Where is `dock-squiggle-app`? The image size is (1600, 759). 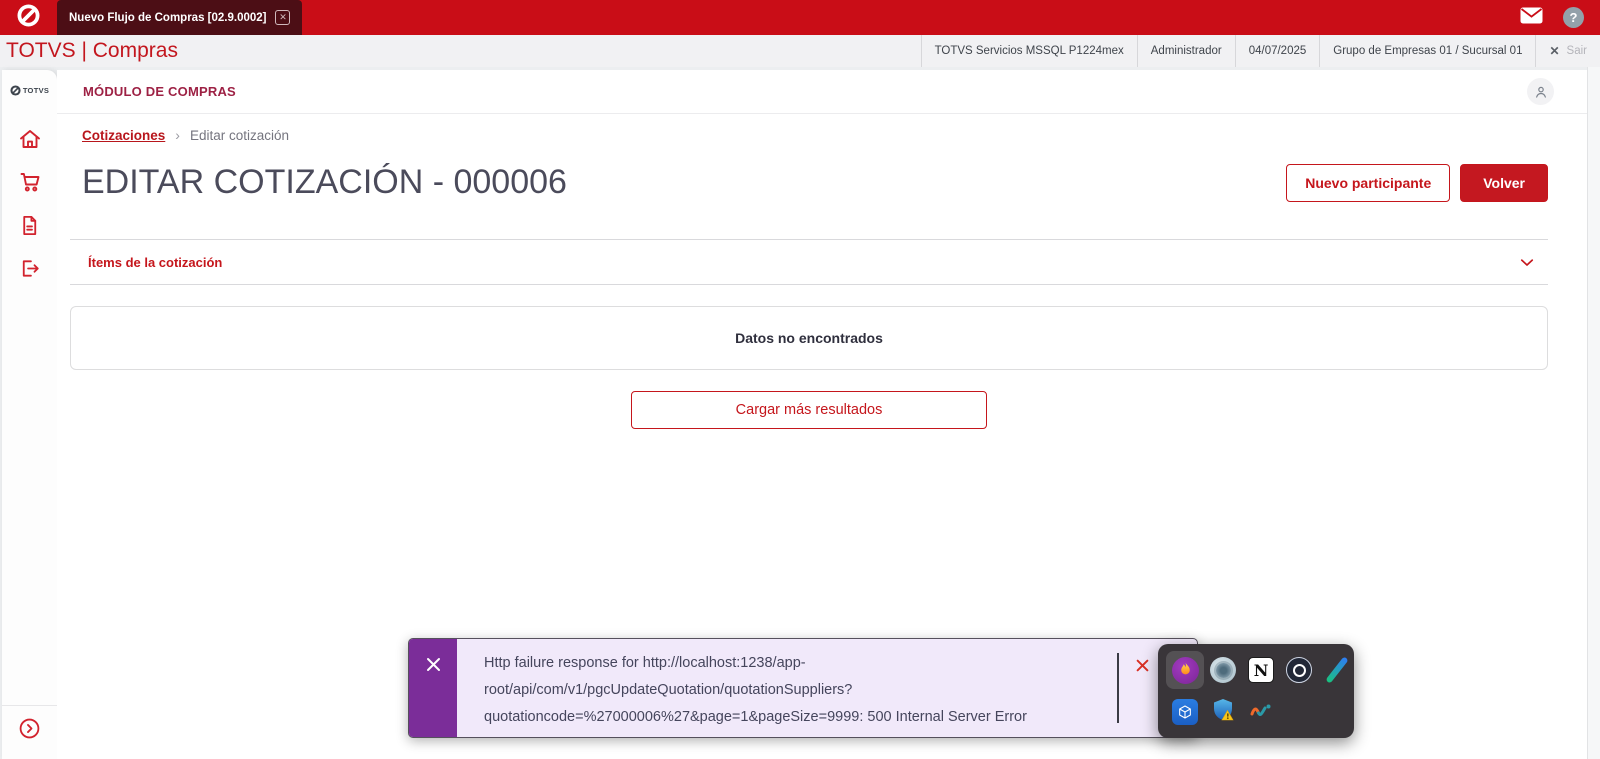 dock-squiggle-app is located at coordinates (1261, 712).